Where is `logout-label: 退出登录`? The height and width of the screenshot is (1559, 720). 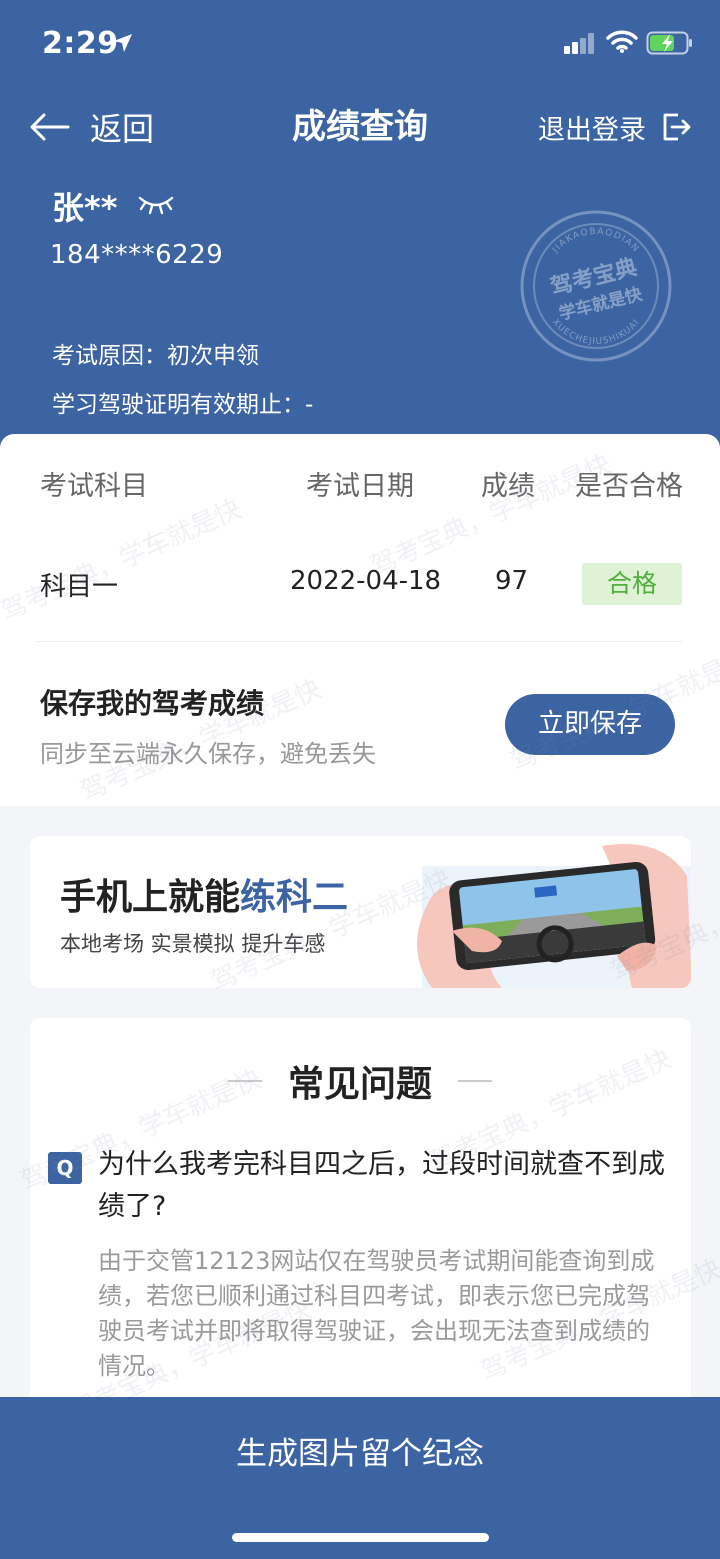 logout-label: 退出登录 is located at coordinates (592, 130).